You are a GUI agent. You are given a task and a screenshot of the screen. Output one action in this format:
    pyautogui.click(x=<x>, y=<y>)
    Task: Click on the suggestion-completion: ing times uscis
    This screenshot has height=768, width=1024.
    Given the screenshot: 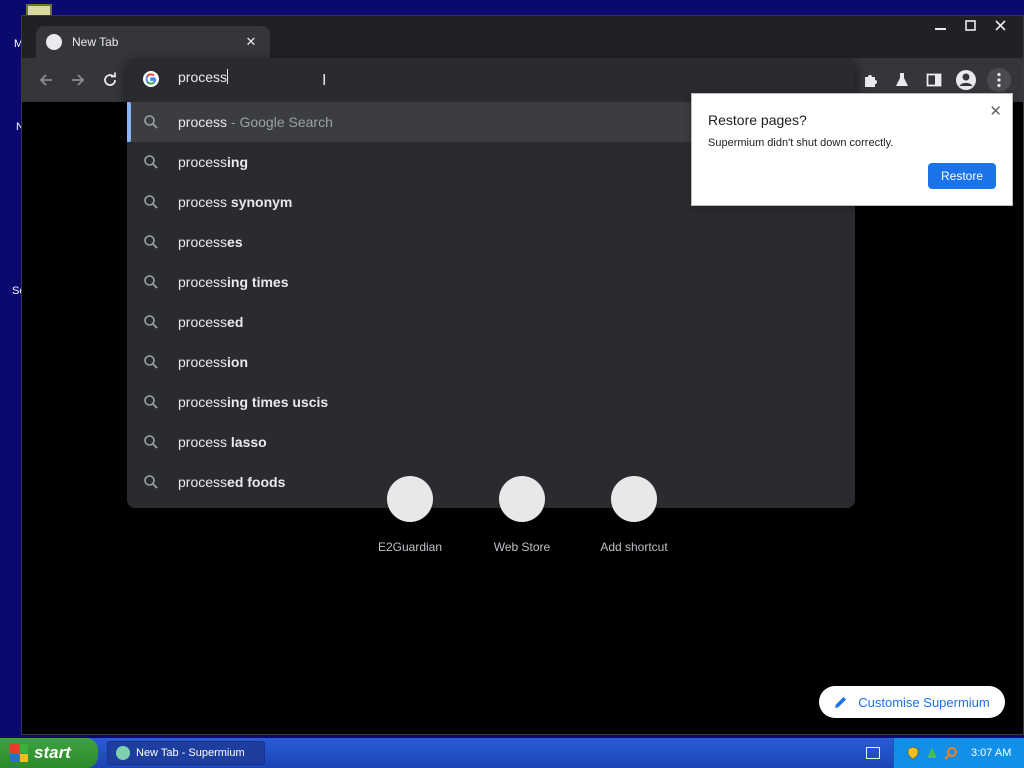 What is the action you would take?
    pyautogui.click(x=278, y=402)
    